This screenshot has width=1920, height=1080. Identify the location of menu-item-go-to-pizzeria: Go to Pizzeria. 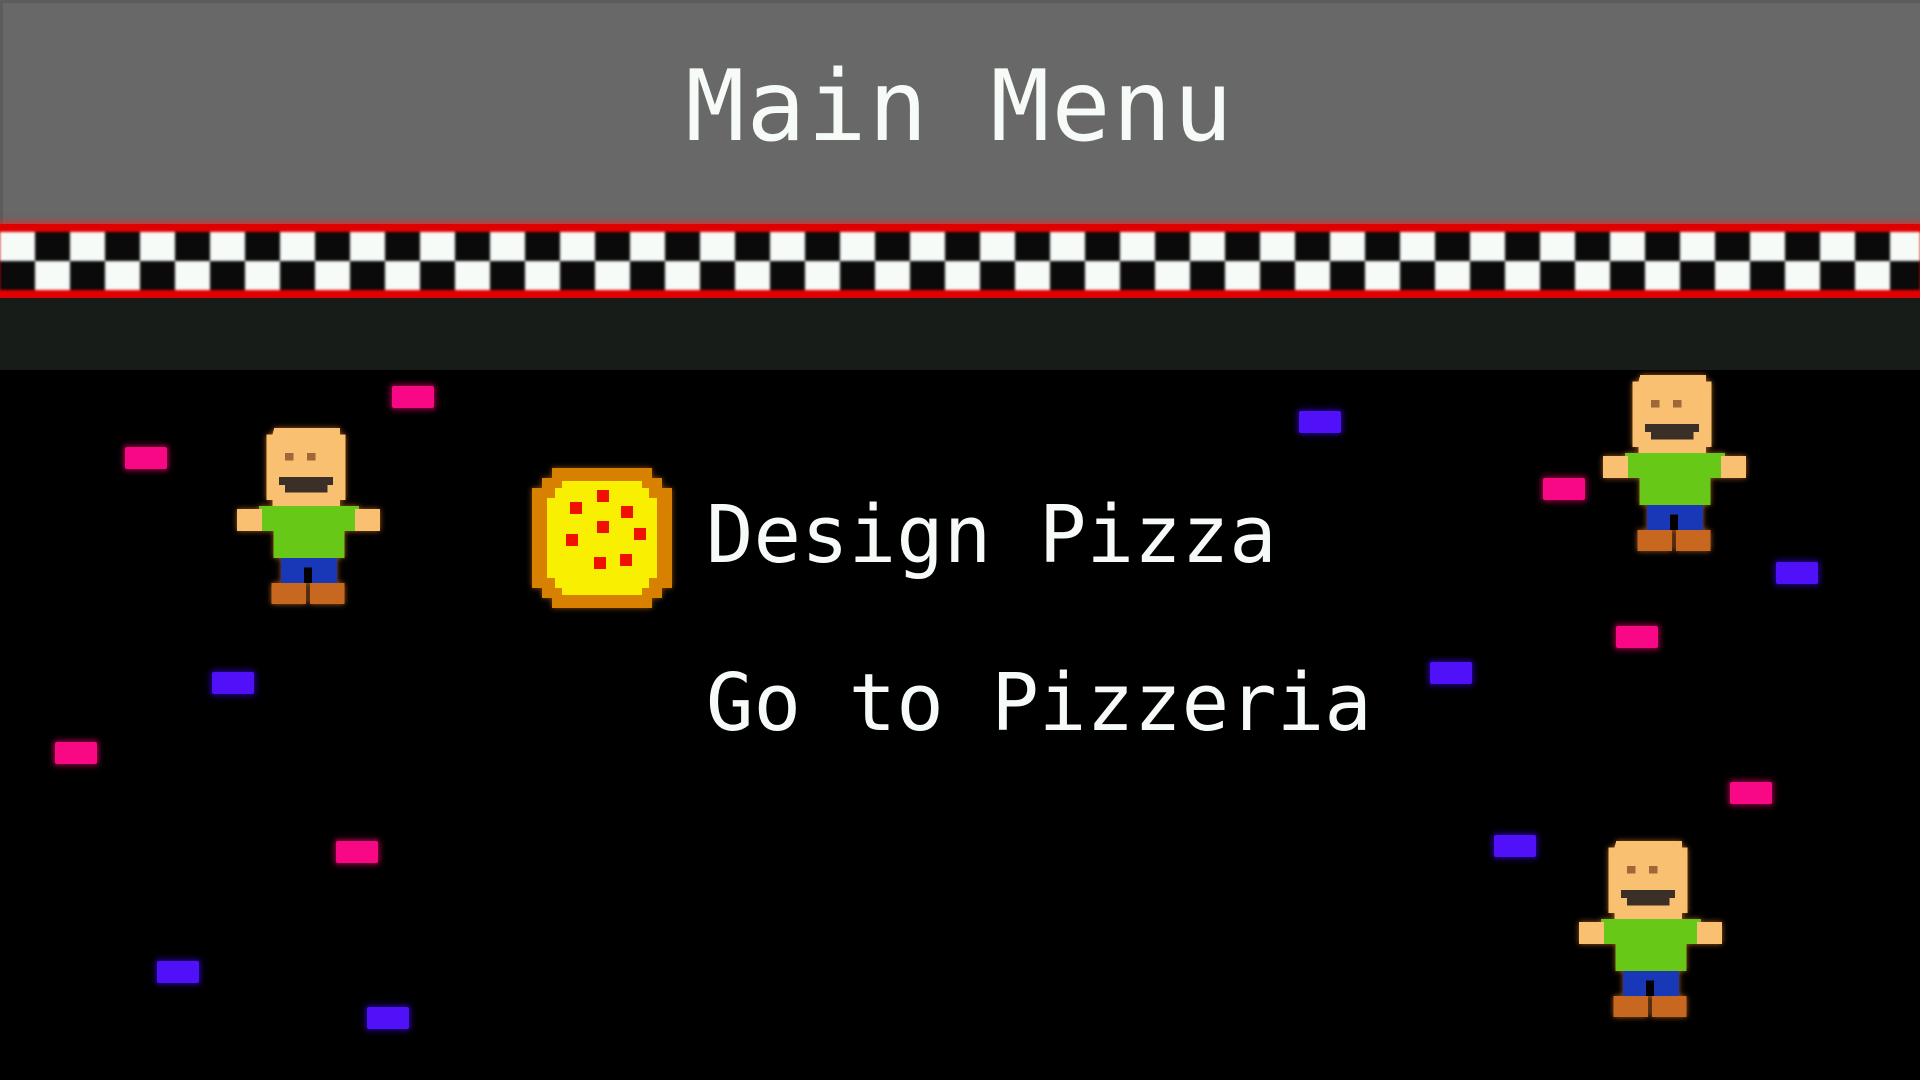
(1039, 703).